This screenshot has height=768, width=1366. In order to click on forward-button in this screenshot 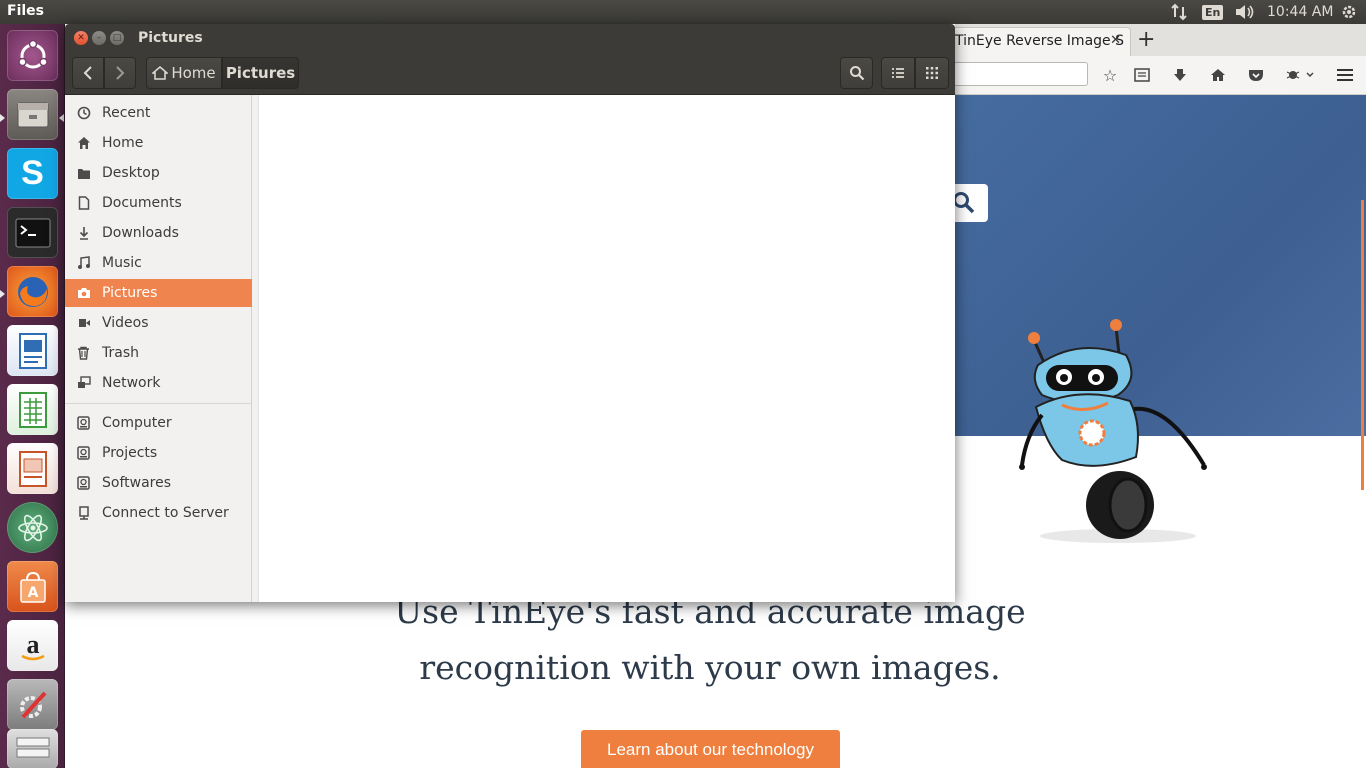, I will do `click(120, 73)`.